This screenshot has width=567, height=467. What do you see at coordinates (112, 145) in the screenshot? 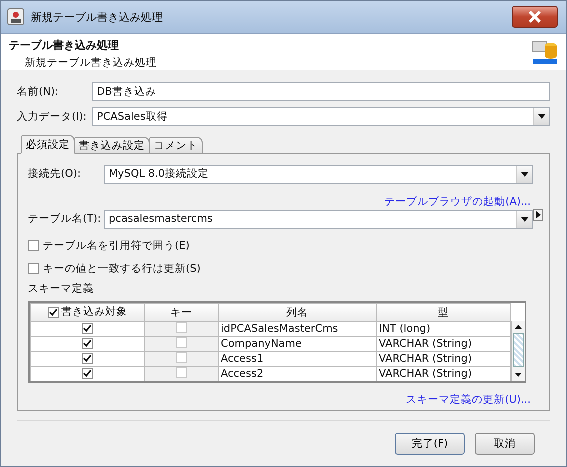
I see `tab: 書き込み設定` at bounding box center [112, 145].